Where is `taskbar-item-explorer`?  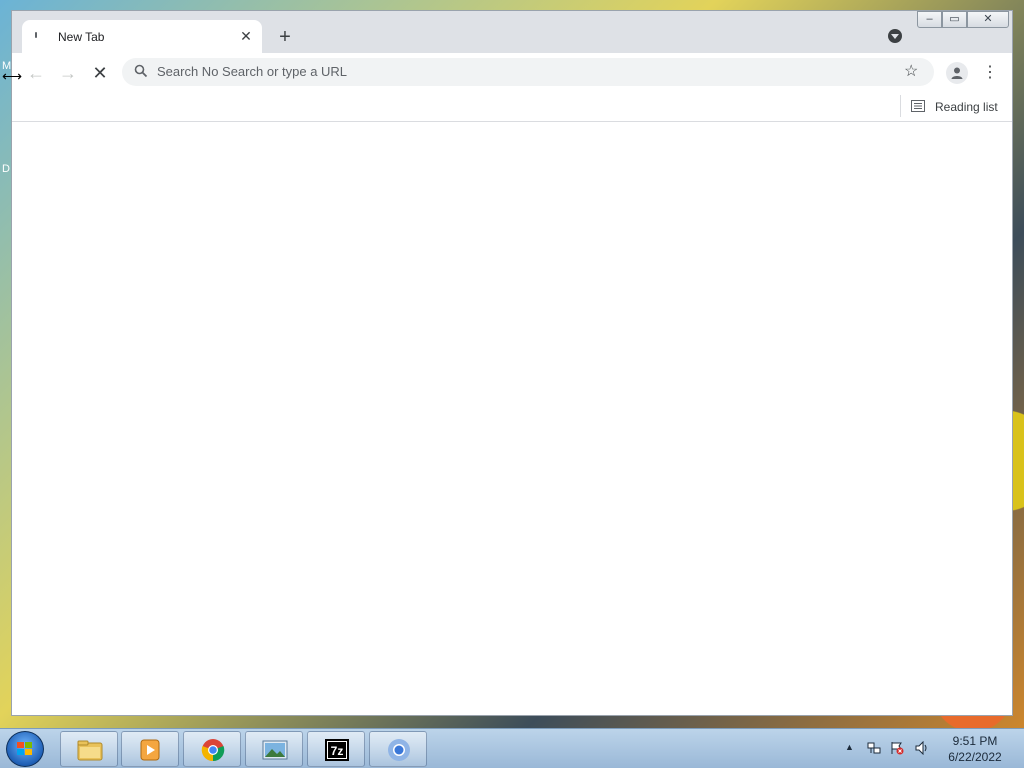 taskbar-item-explorer is located at coordinates (89, 749).